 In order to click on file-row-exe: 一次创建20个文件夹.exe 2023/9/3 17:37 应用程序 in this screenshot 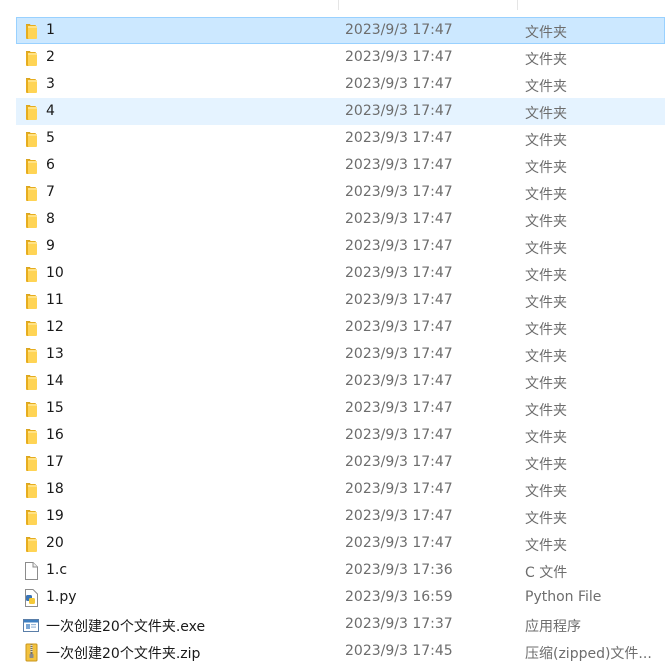, I will do `click(340, 624)`.